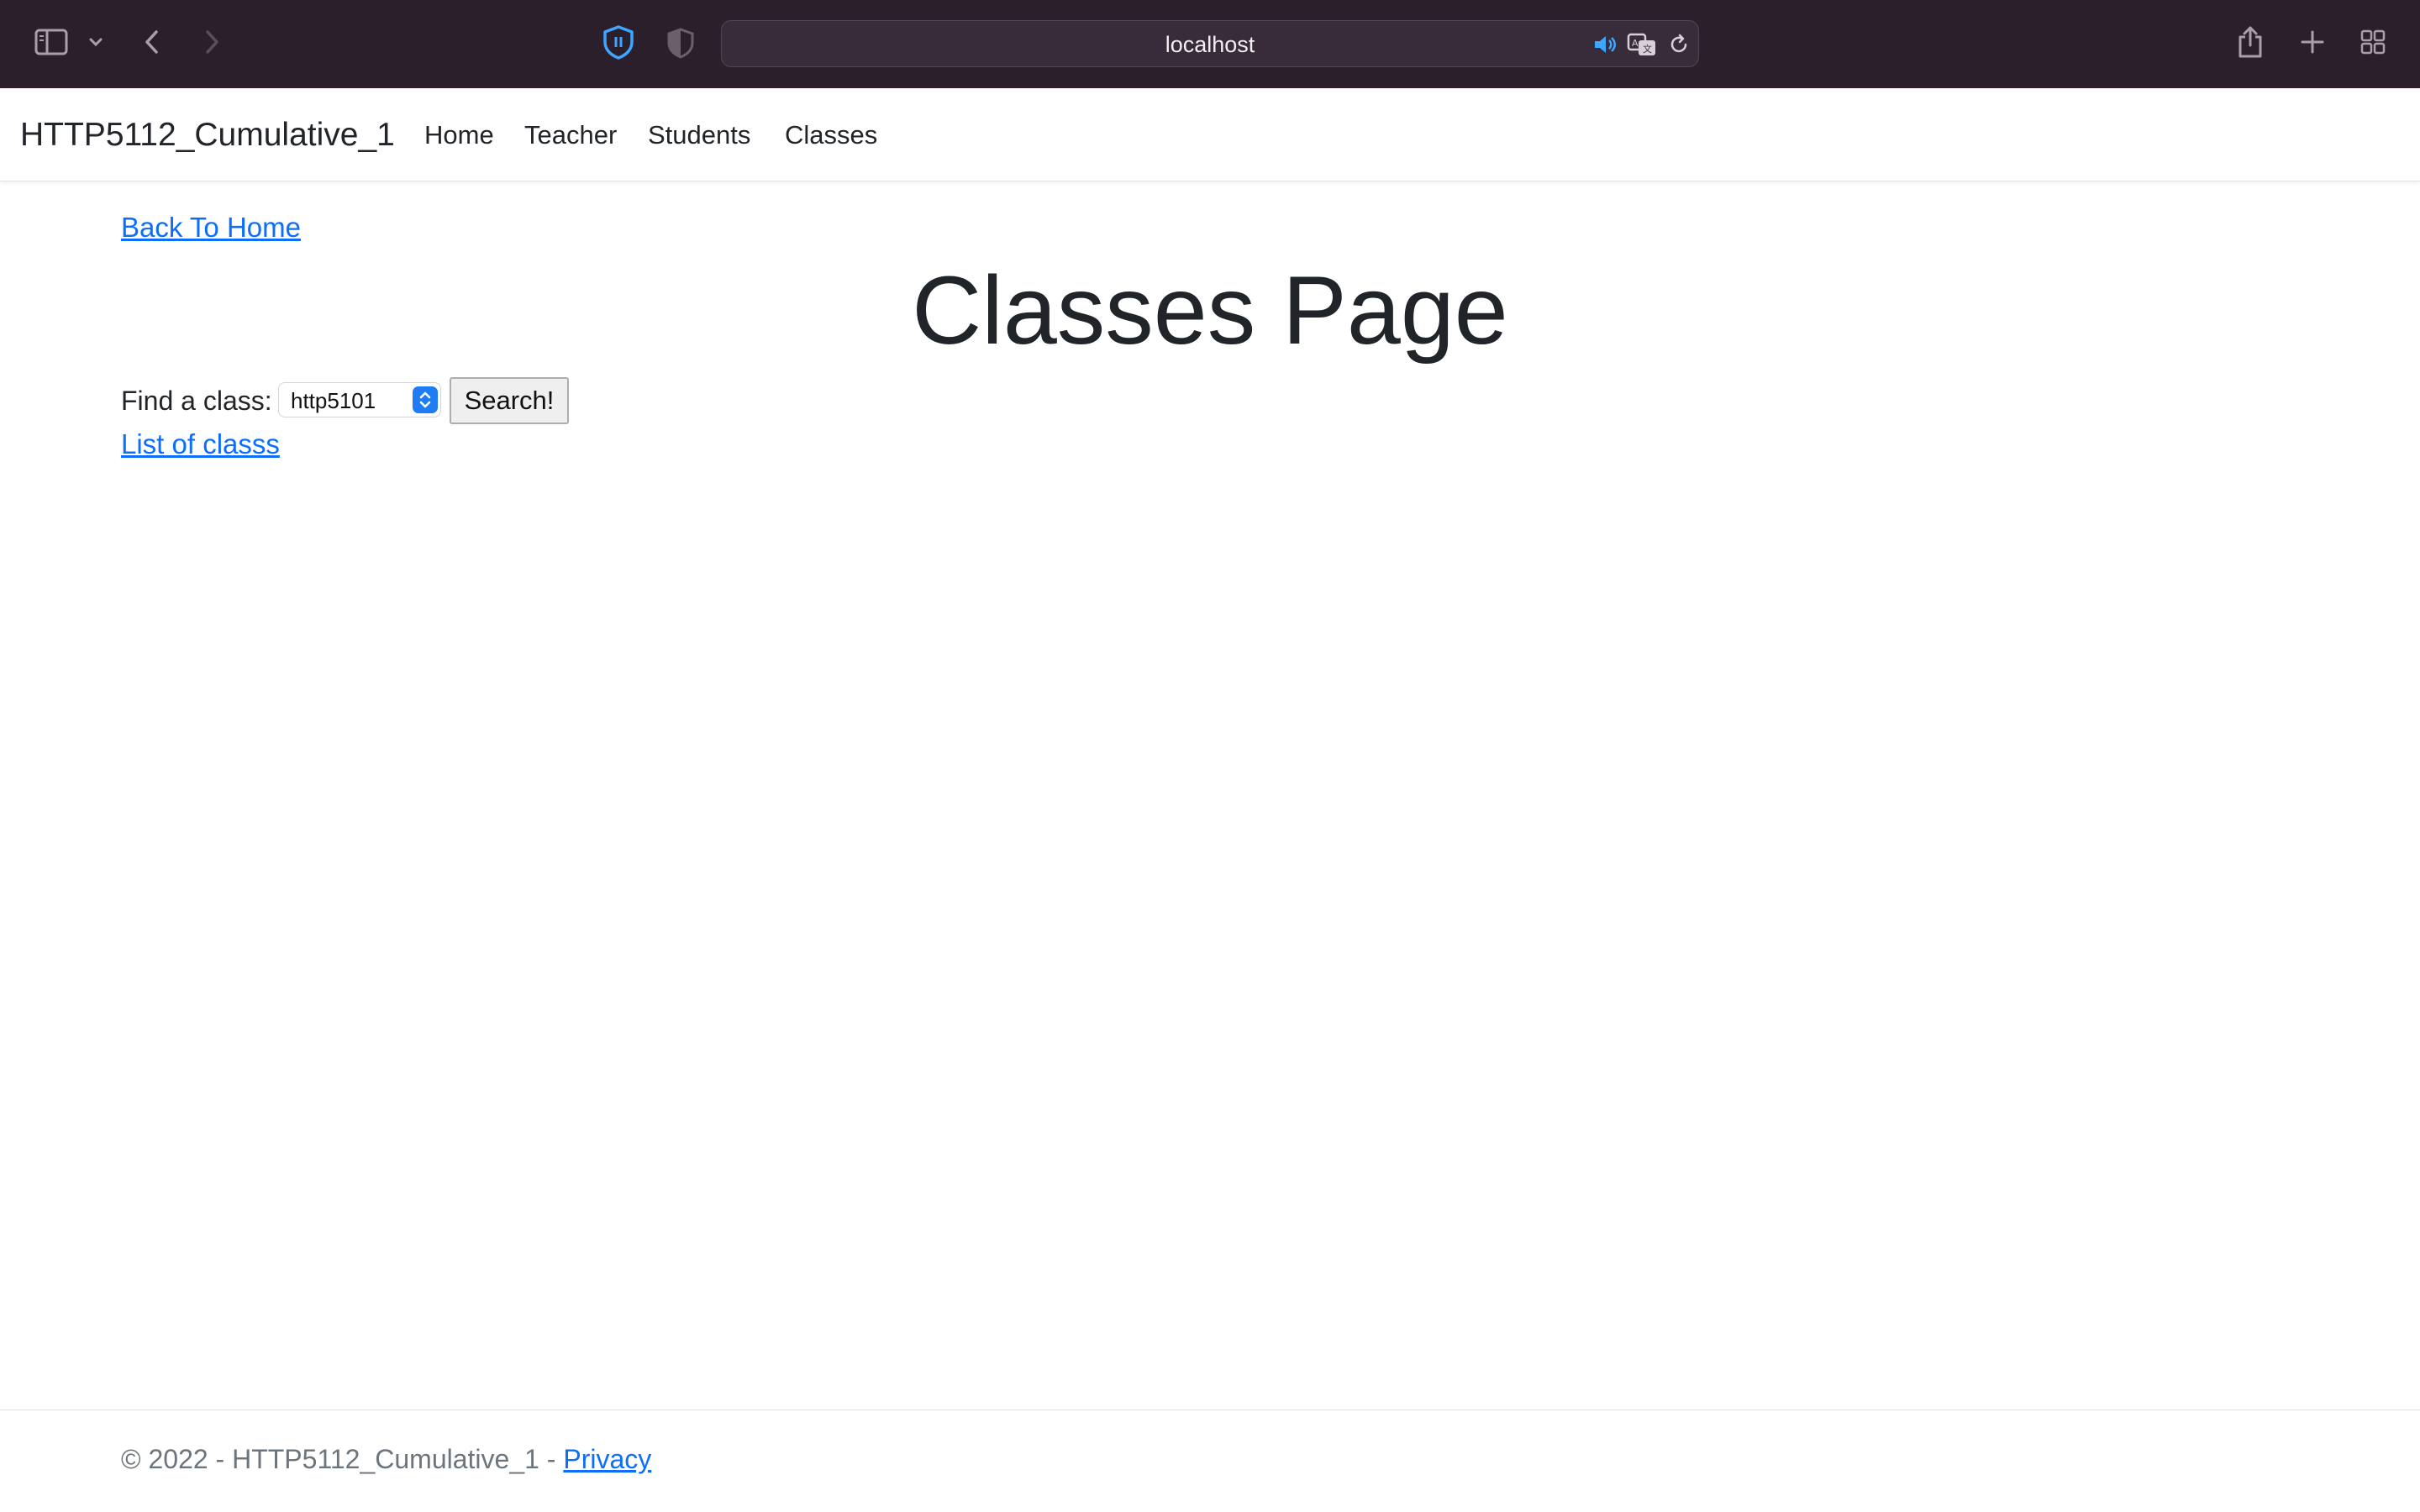  I want to click on nav-link-teacher: Teacher, so click(570, 134).